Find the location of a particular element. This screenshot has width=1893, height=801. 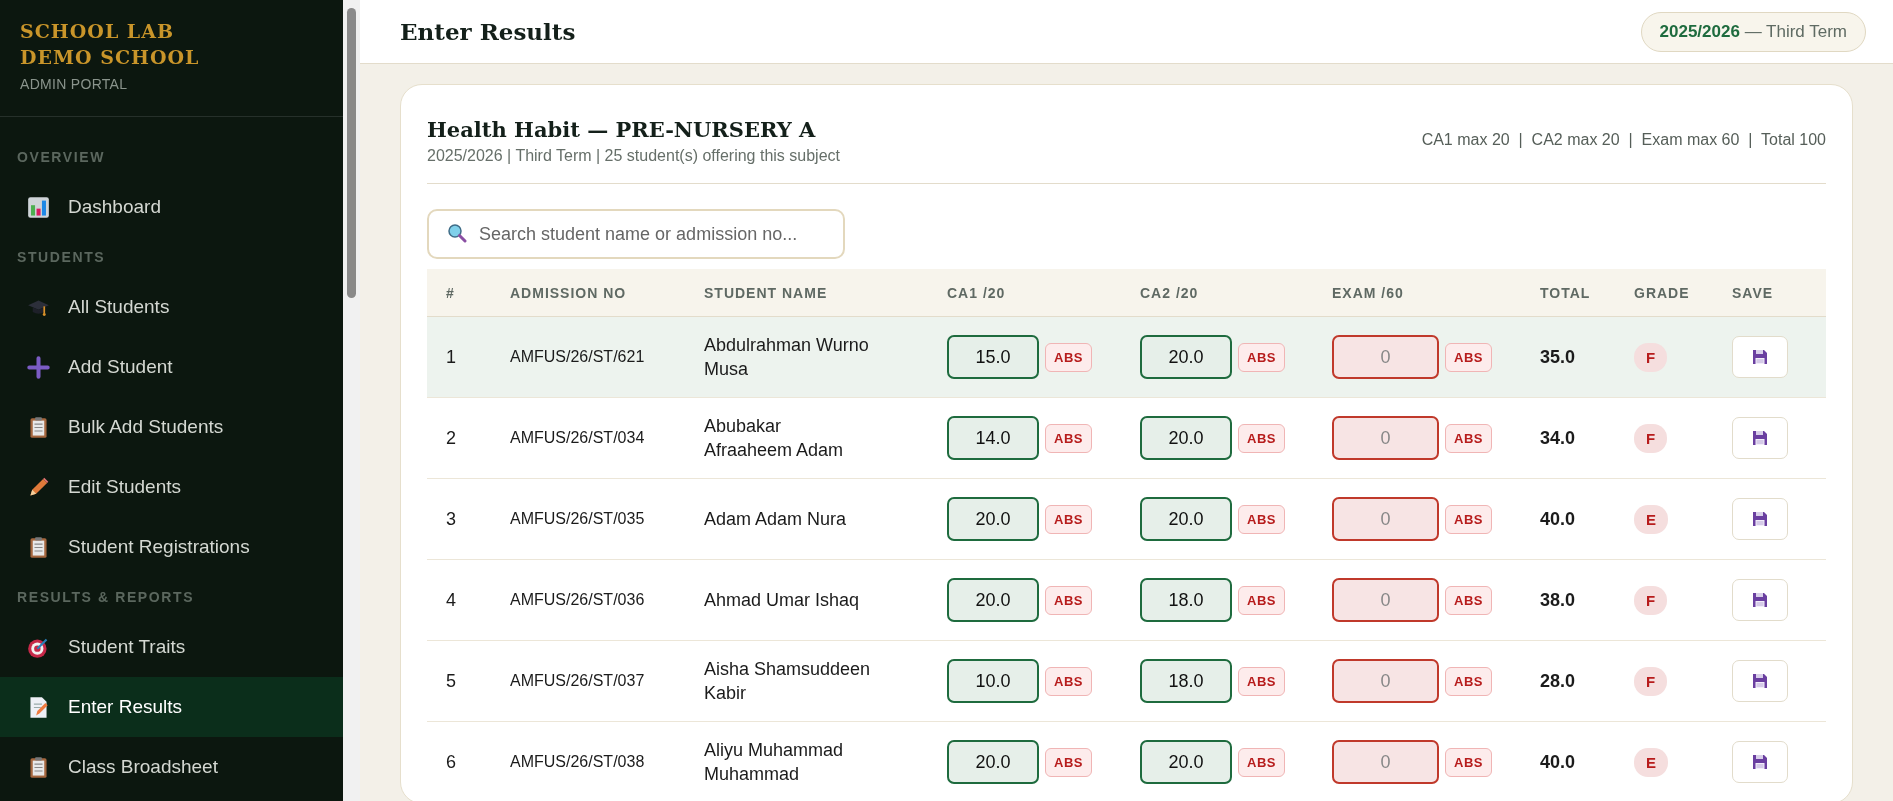

table-row: 2 AMFUS/26/ST/034 Abubakar Afraaheem Adam 14.0 ABS 20.0 ABS 0 ABS 34.0 F is located at coordinates (1126, 438).